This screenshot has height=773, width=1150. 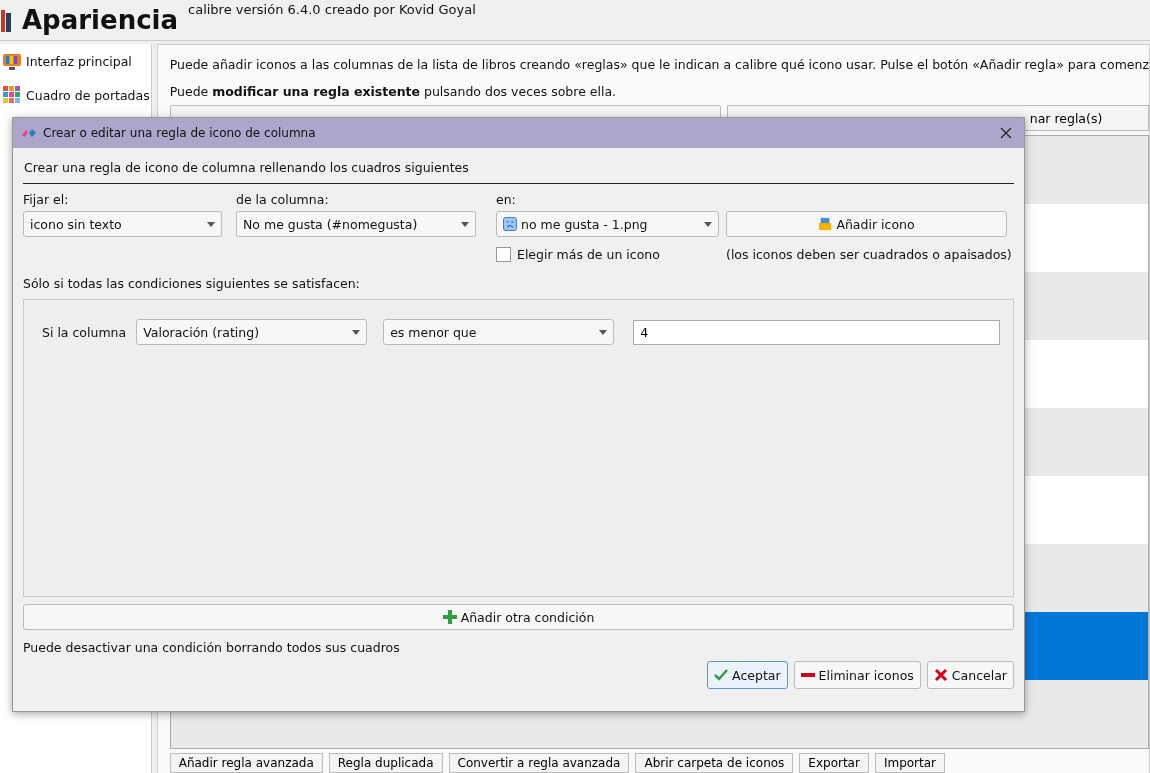 I want to click on plus-icon, so click(x=449, y=617).